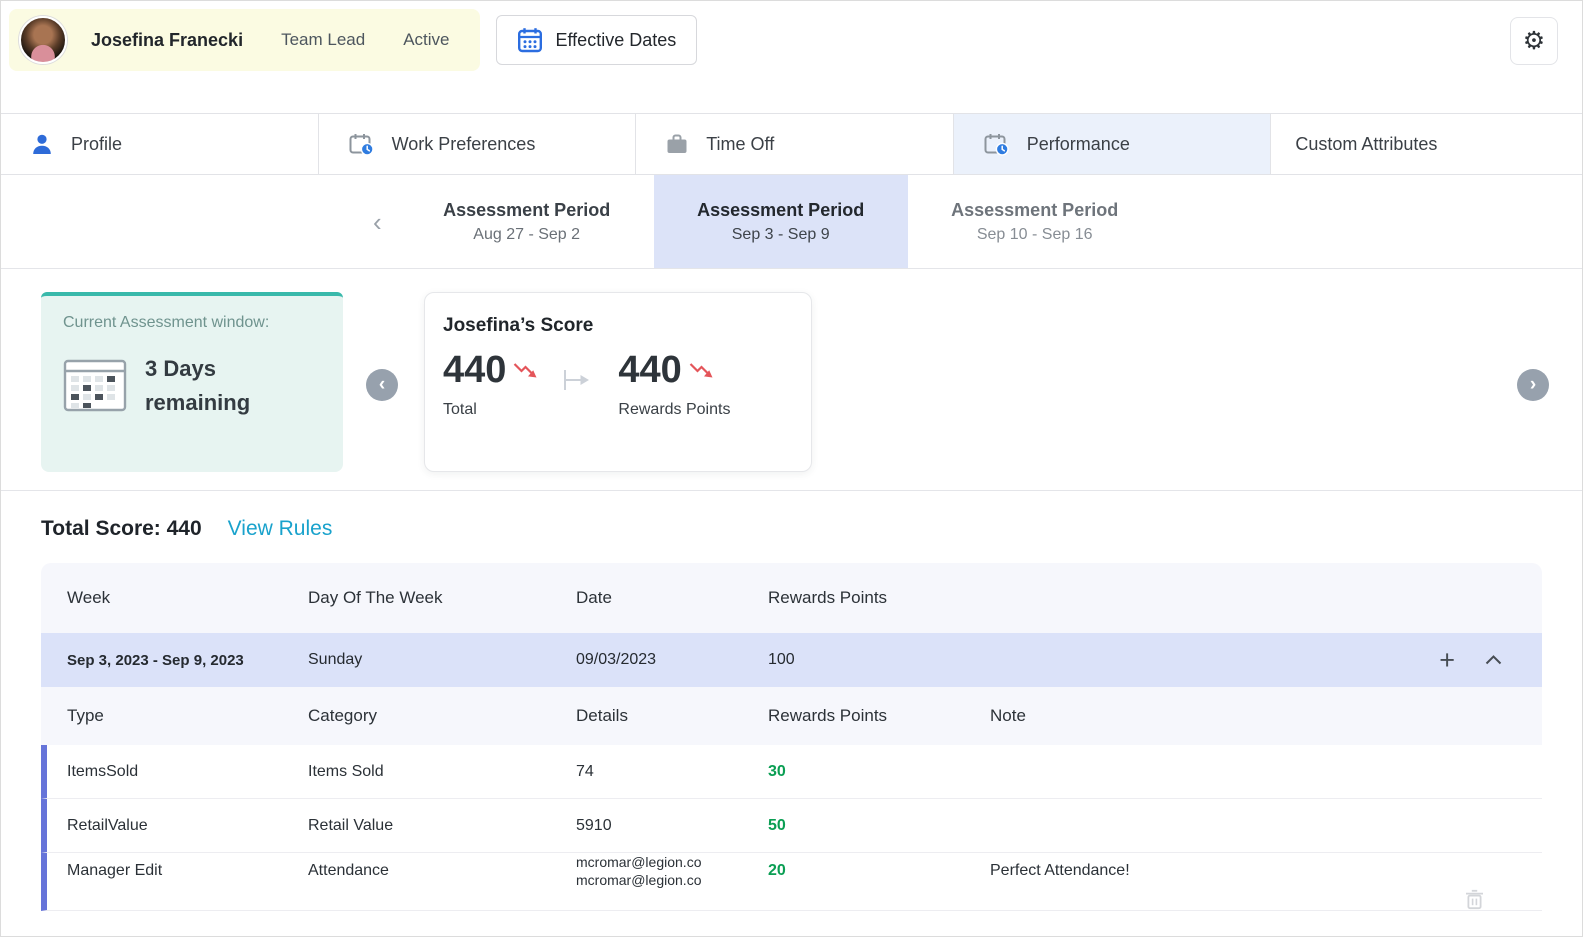 This screenshot has width=1583, height=937. Describe the element at coordinates (351, 825) in the screenshot. I see `row-category: Retail Value` at that location.